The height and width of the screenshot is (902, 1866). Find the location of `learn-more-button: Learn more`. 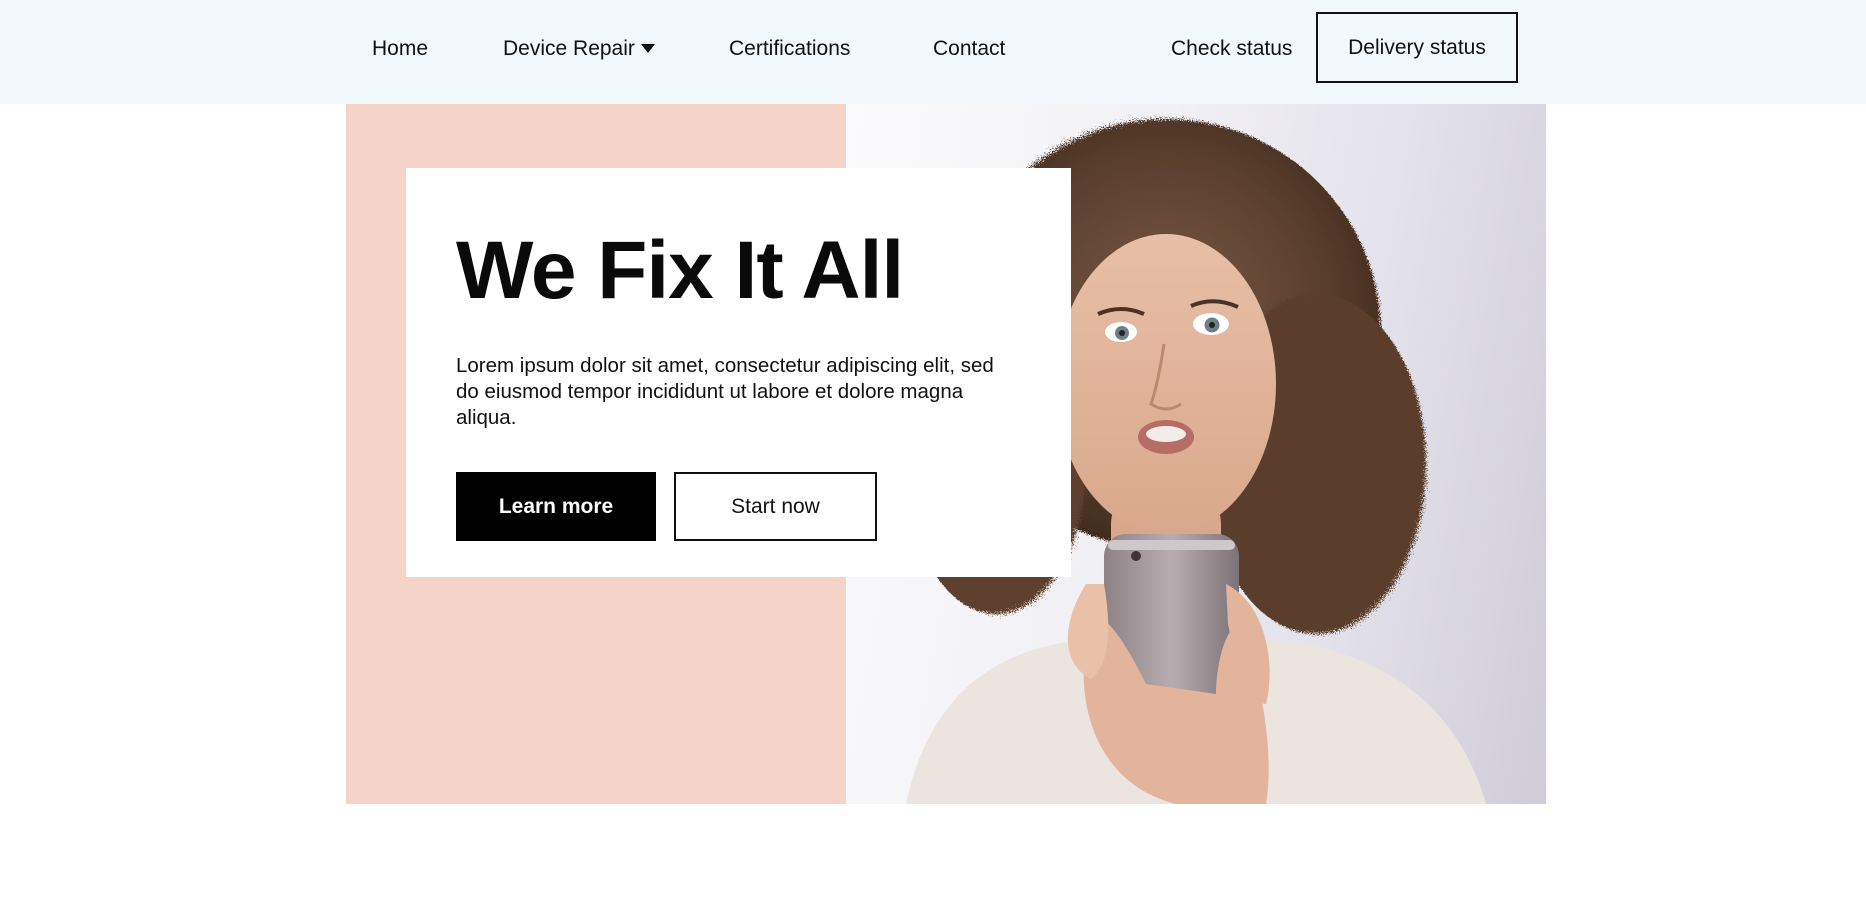

learn-more-button: Learn more is located at coordinates (556, 506).